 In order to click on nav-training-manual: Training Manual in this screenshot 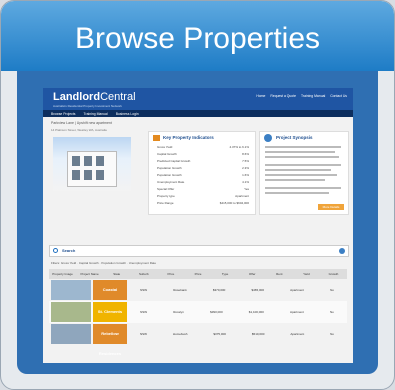, I will do `click(313, 96)`.